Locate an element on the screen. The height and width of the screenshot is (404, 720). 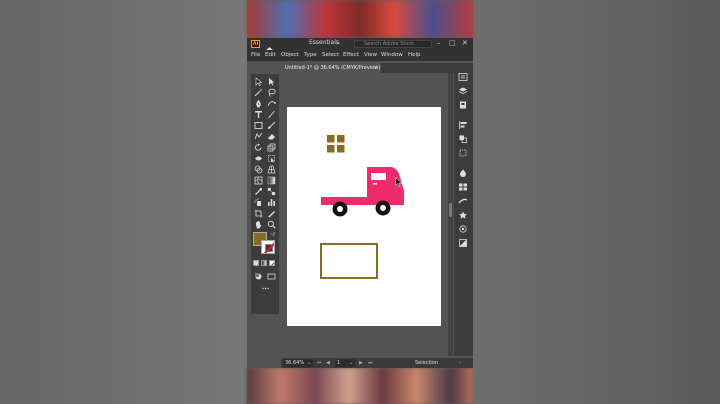
hand-icon is located at coordinates (258, 224).